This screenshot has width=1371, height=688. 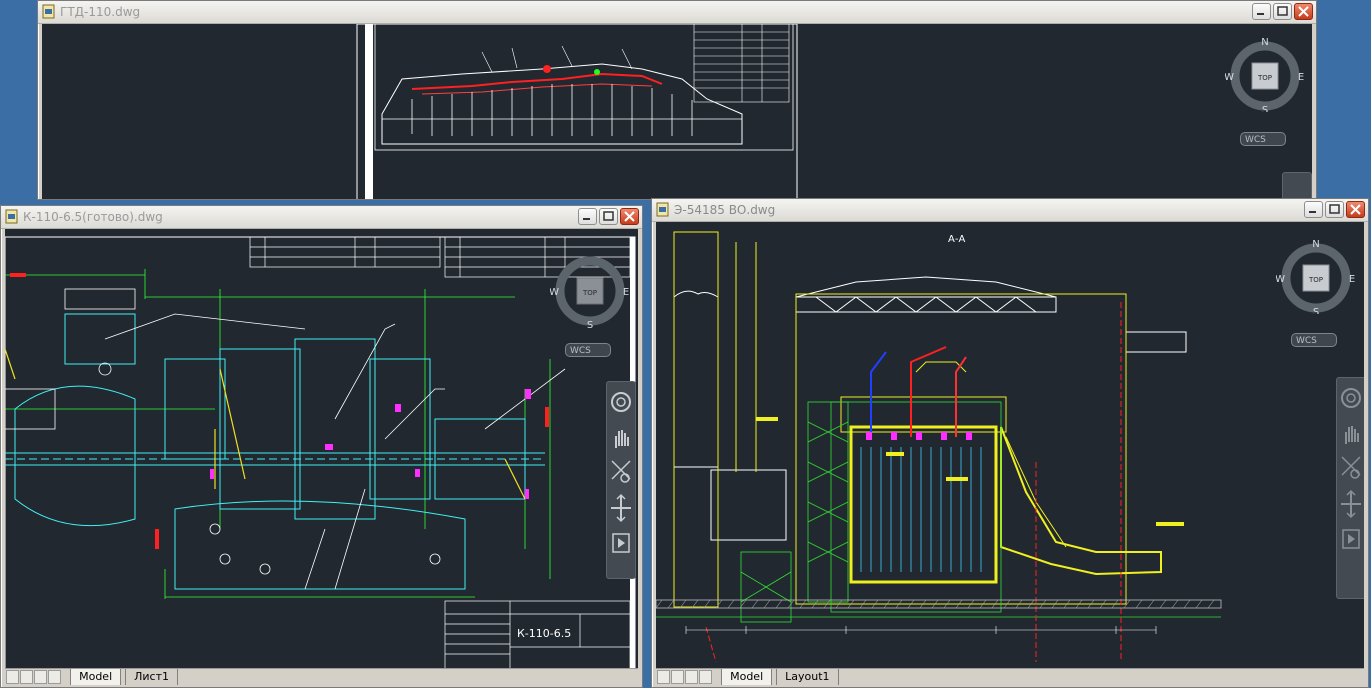 What do you see at coordinates (725, 210) in the screenshot?
I see `window-title: Э-54185 ВО.dwg` at bounding box center [725, 210].